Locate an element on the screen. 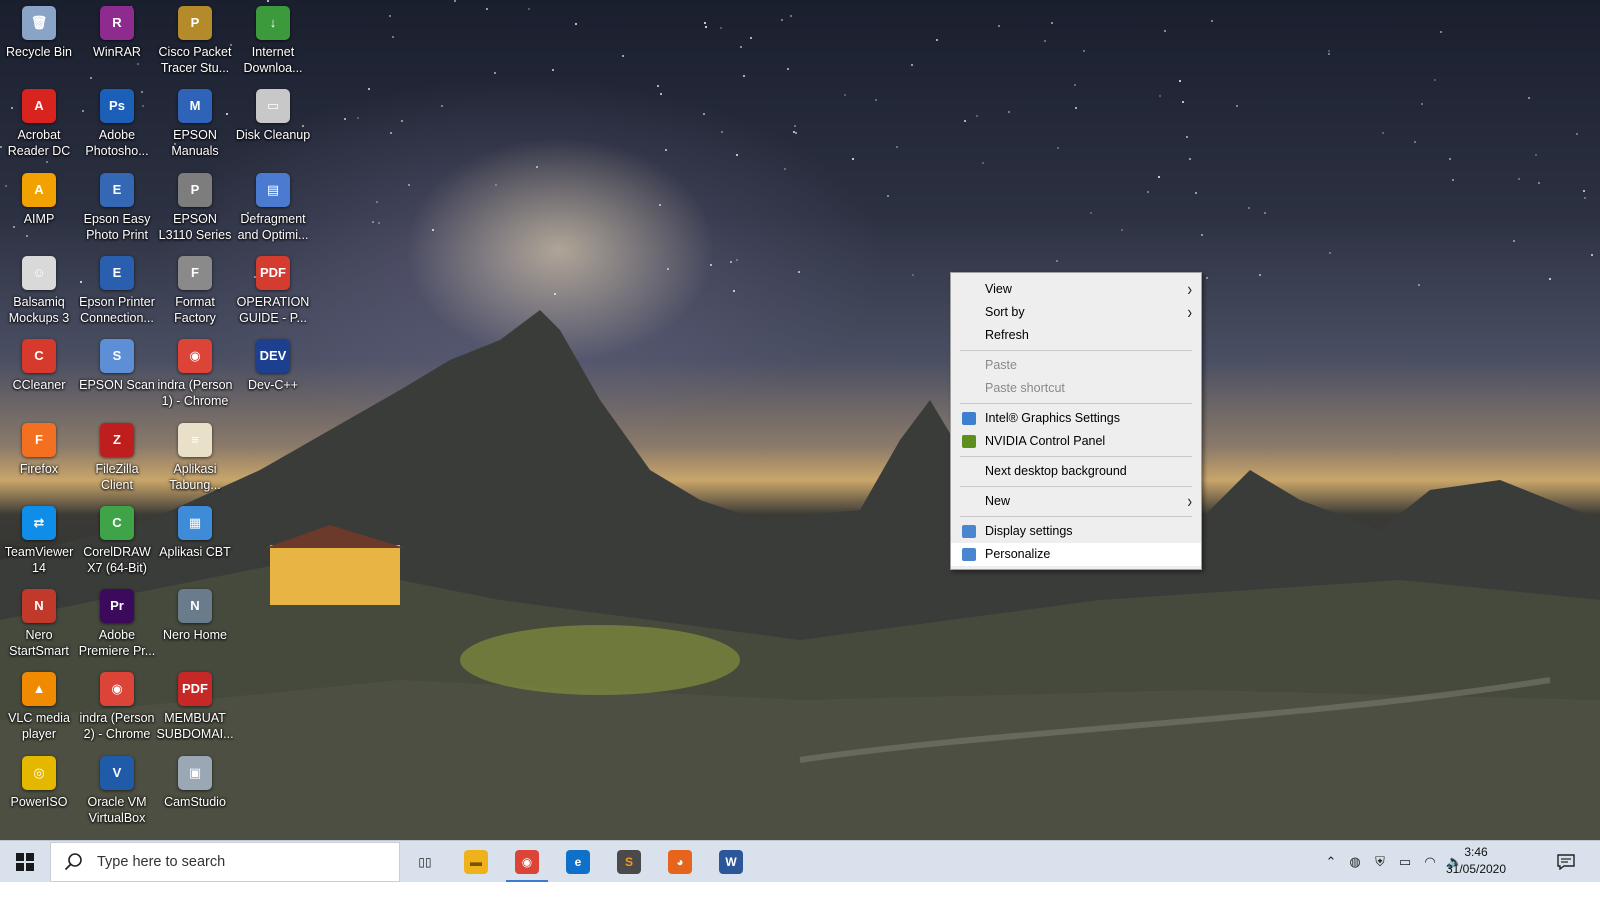 This screenshot has height=900, width=1600. battery-icon: ▭ is located at coordinates (1405, 862).